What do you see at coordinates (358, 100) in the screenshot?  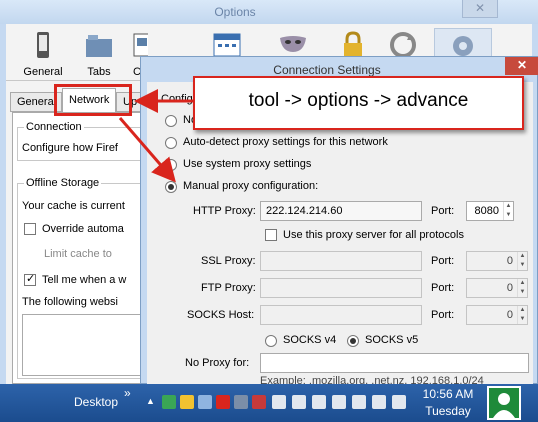 I see `annotation-text: tool -> options -> advance` at bounding box center [358, 100].